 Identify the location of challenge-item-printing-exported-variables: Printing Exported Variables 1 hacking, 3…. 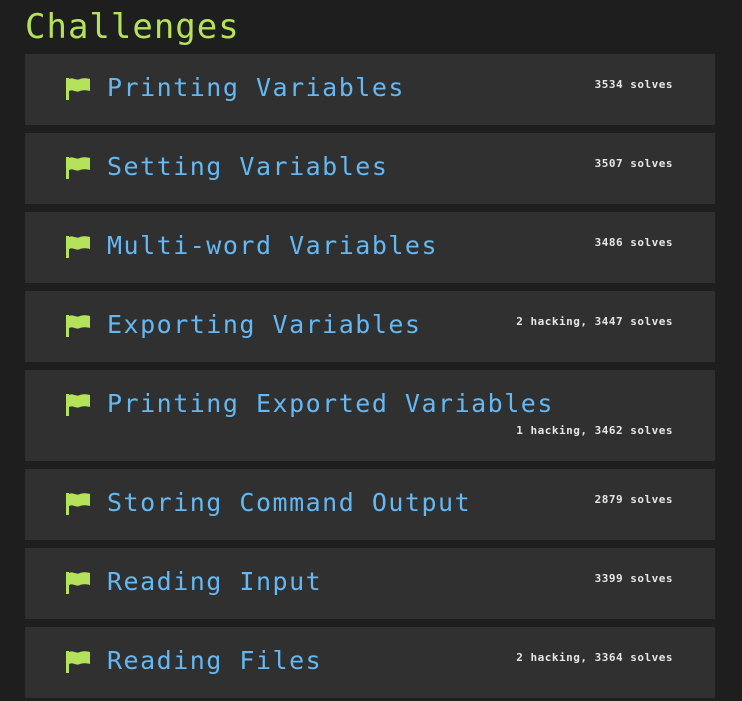
(370, 415).